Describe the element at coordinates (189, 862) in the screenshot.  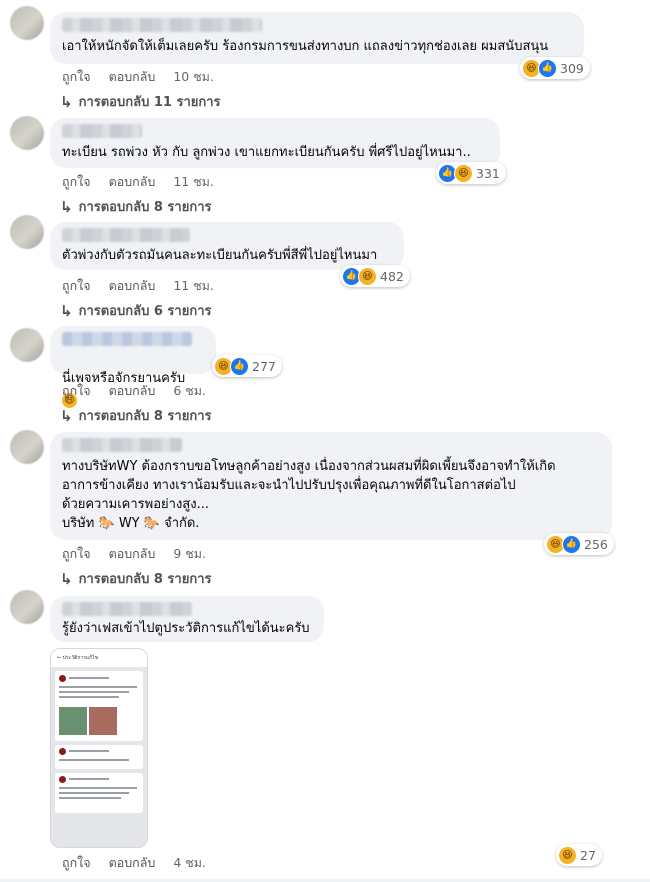
I see `timestamp: 4 ชม.` at that location.